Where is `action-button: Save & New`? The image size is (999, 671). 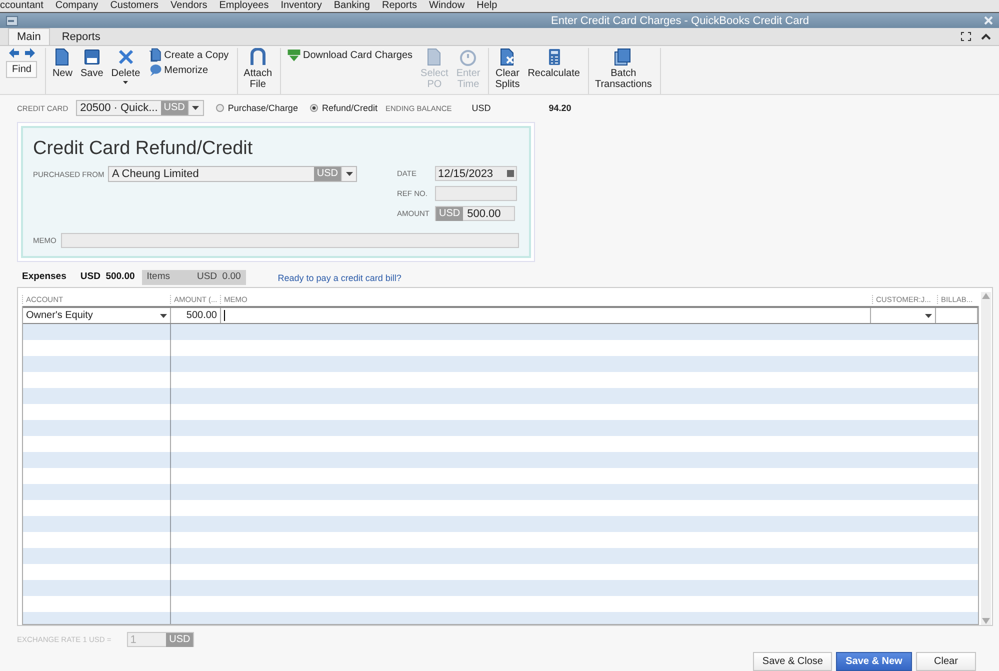 action-button: Save & New is located at coordinates (874, 661).